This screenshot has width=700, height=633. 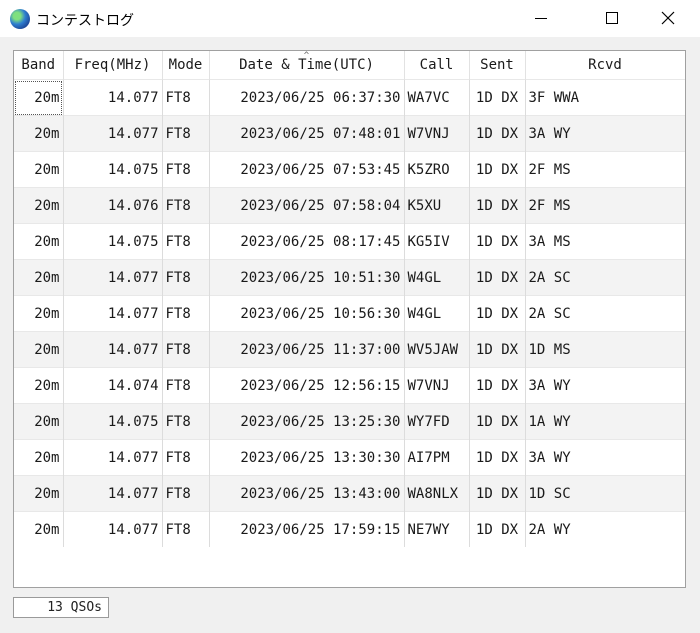 I want to click on cell-call: WY7FD, so click(x=437, y=421).